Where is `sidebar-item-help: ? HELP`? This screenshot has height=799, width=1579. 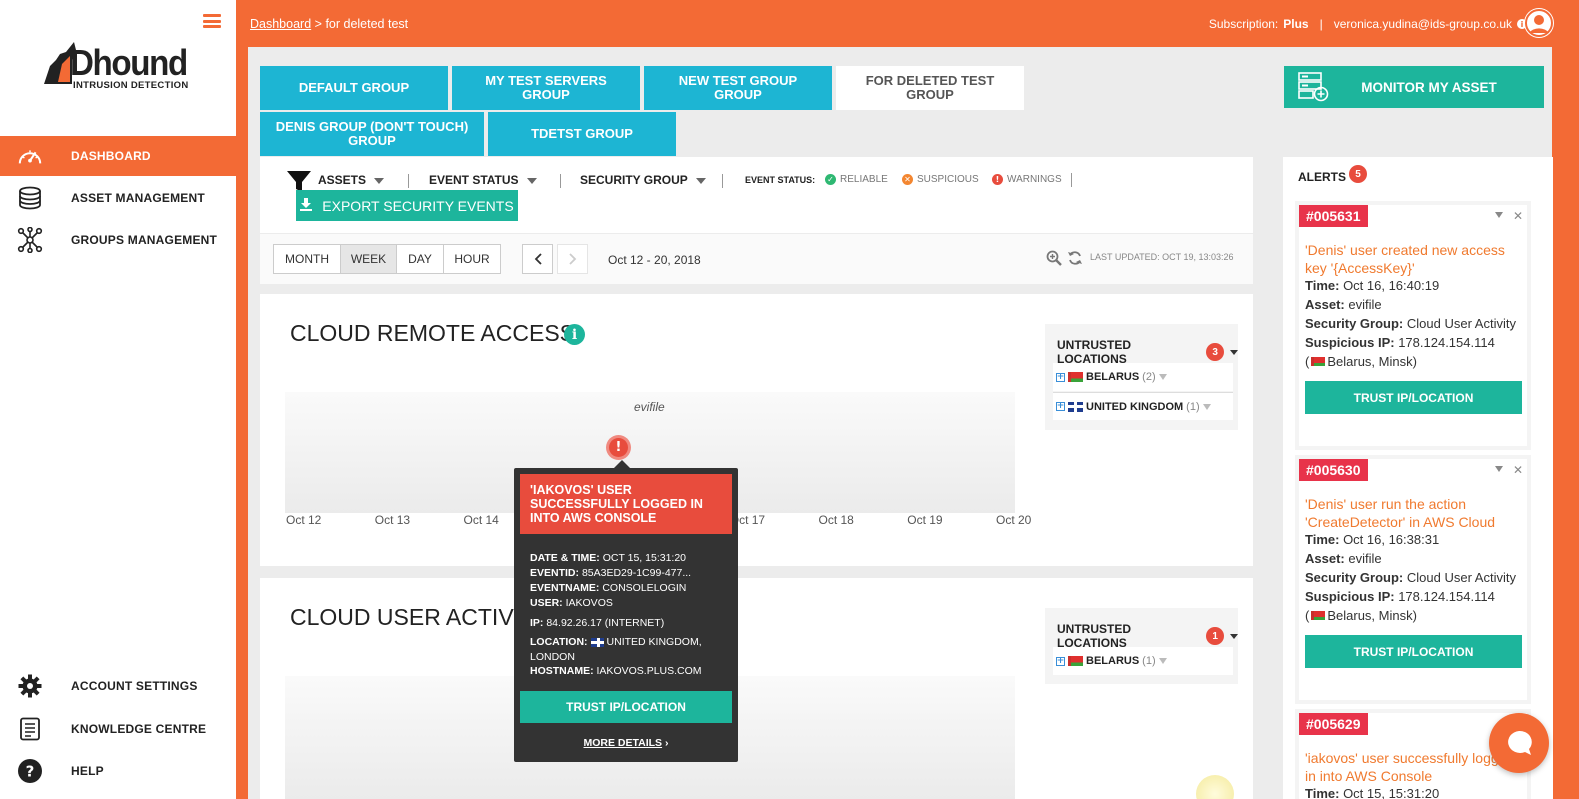 sidebar-item-help: ? HELP is located at coordinates (118, 771).